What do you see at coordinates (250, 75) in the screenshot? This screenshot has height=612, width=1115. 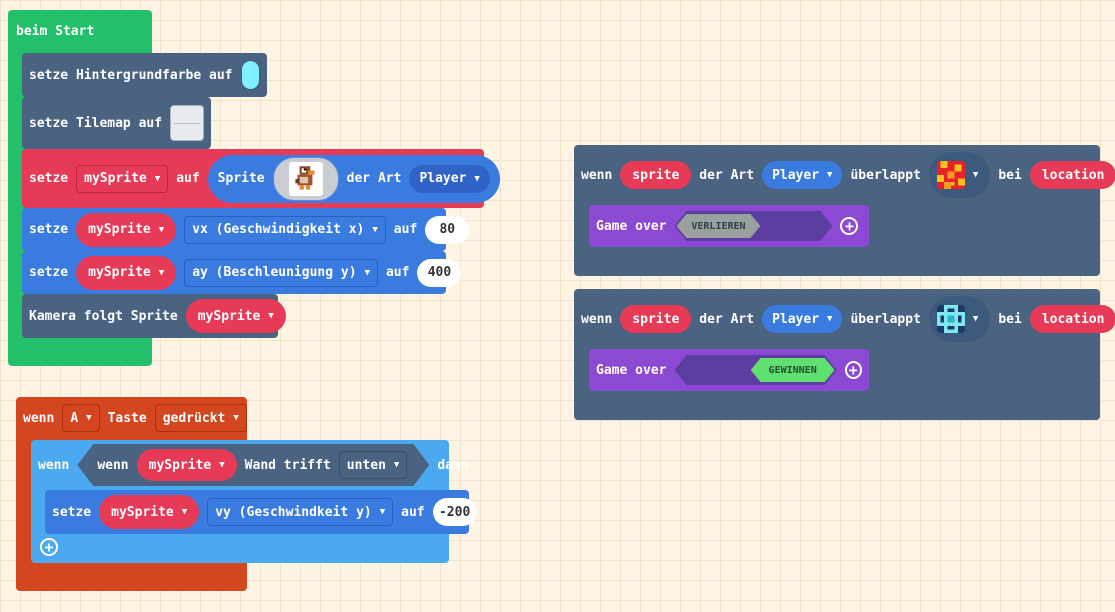 I see `color-swatch` at bounding box center [250, 75].